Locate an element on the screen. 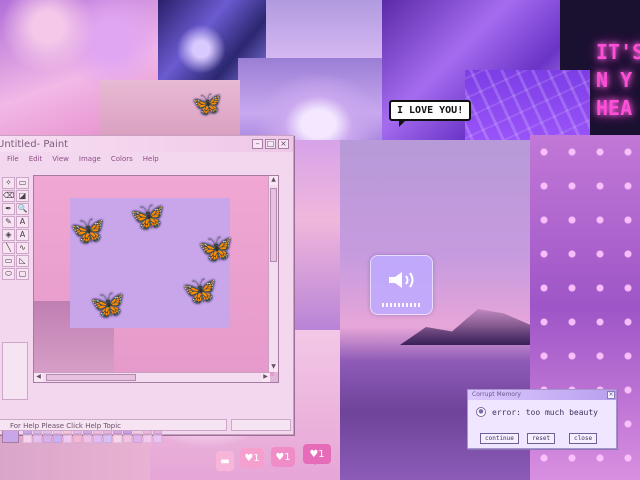 This screenshot has width=640, height=480. scroll-up-icon: ▲ is located at coordinates (273, 180).